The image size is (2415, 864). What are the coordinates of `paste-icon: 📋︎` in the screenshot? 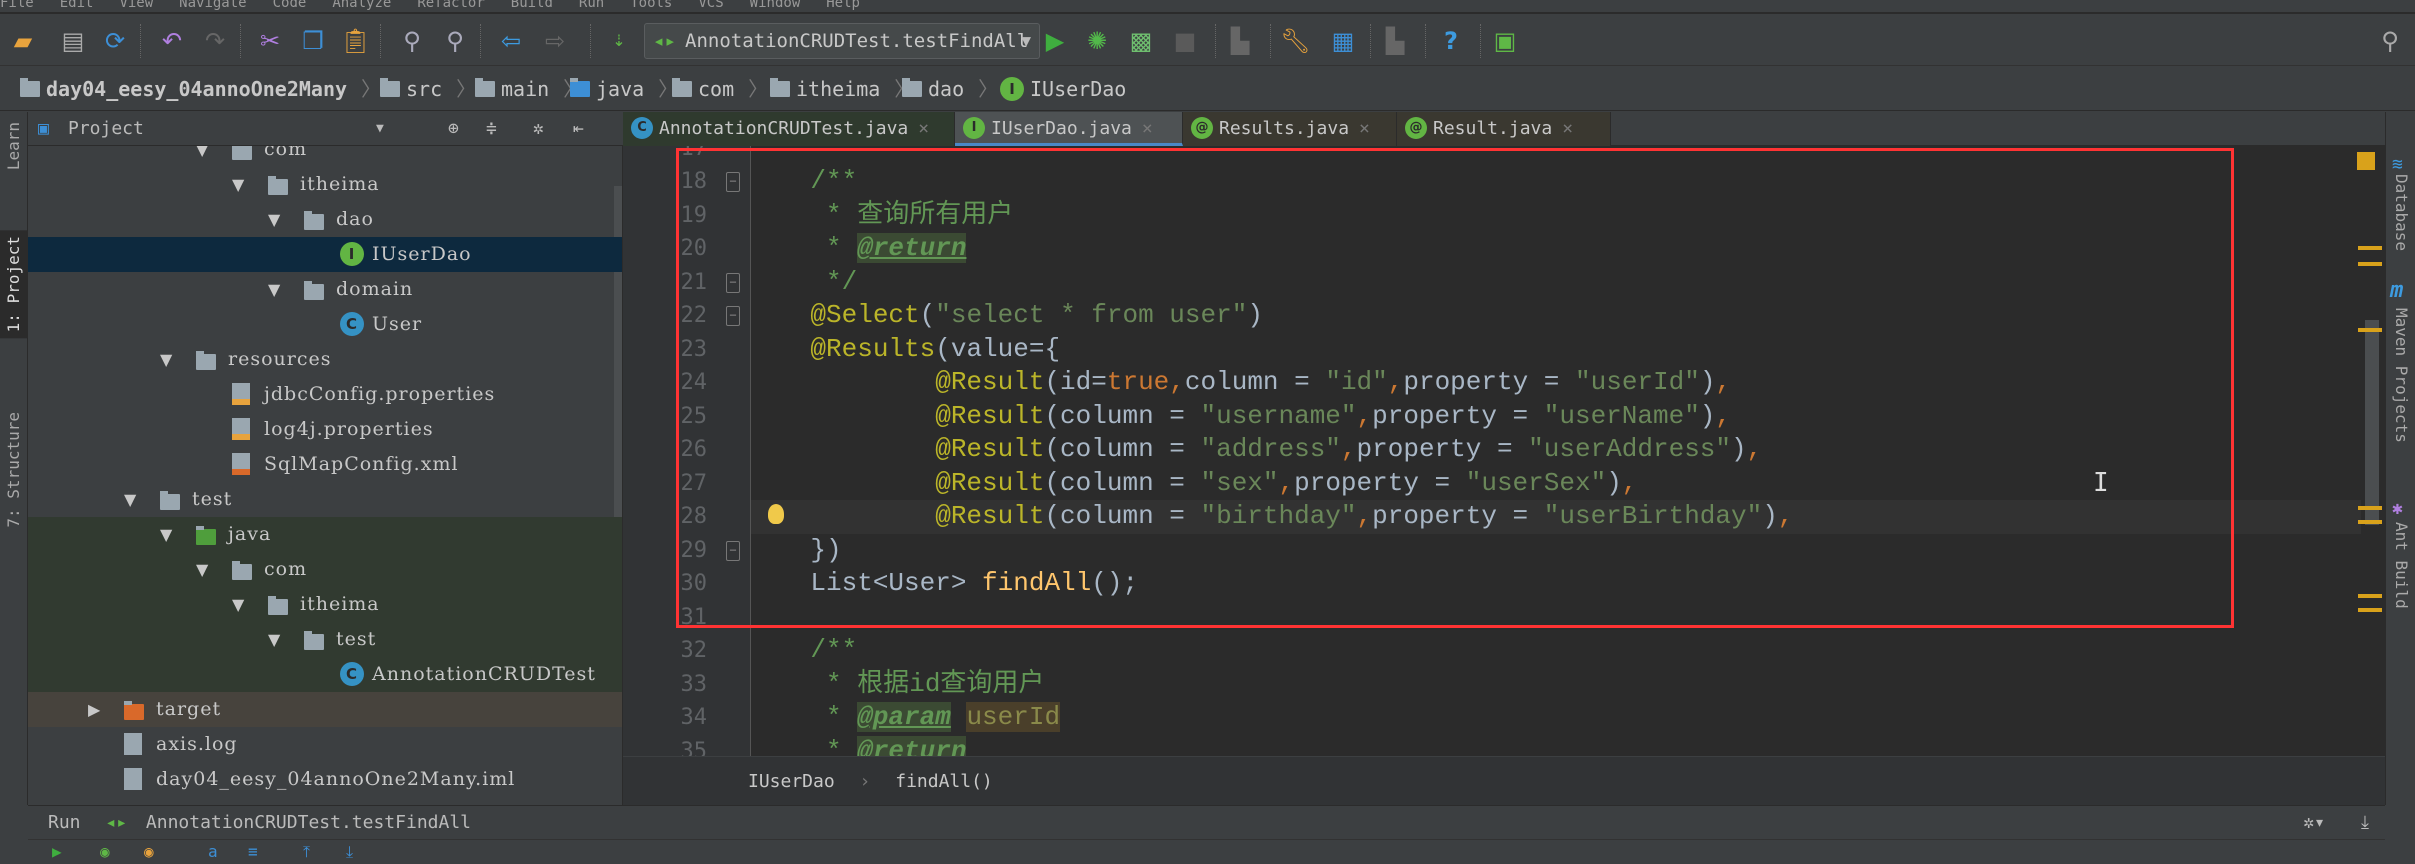 It's located at (355, 41).